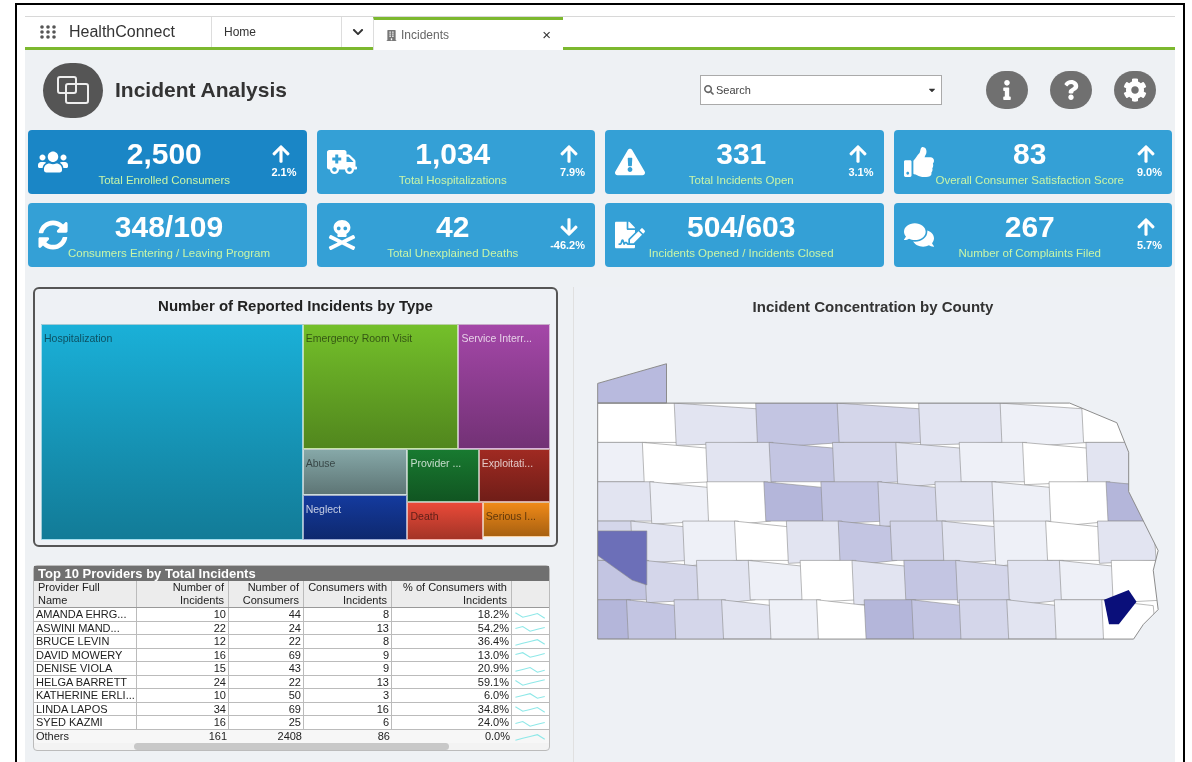 This screenshot has height=762, width=1192. I want to click on table-cell: 15, so click(183, 668).